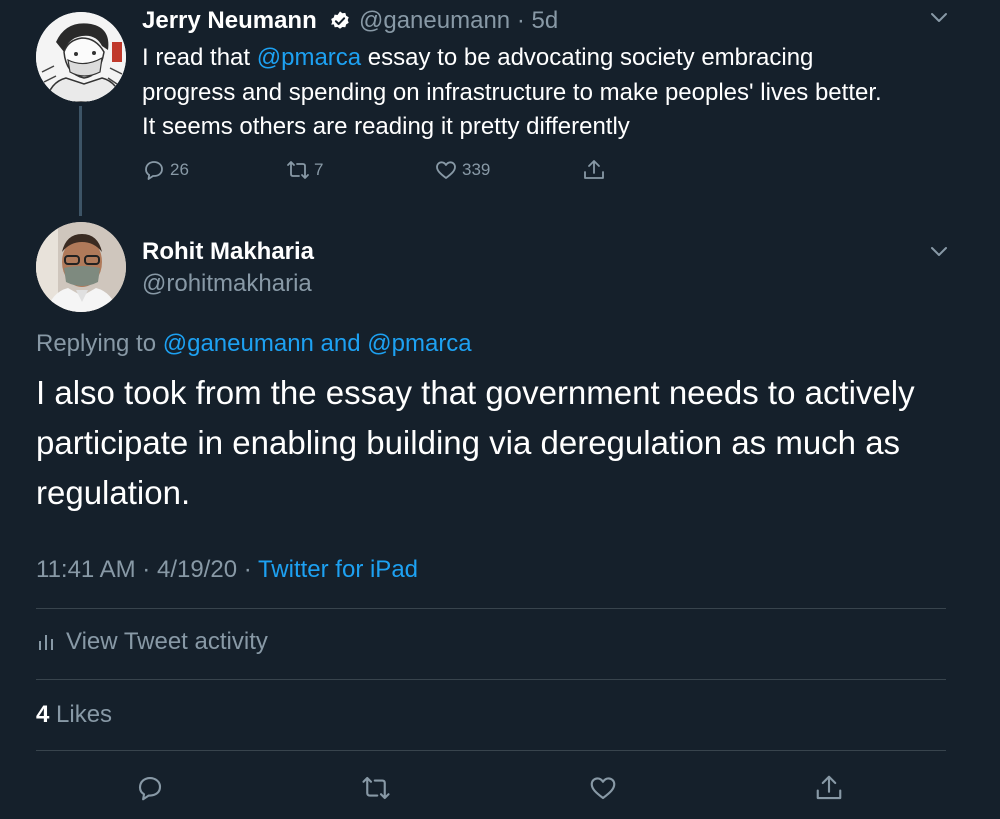 This screenshot has height=819, width=1000. I want to click on parent-text-segment: essay to be advocating society embracing, so click(587, 57).